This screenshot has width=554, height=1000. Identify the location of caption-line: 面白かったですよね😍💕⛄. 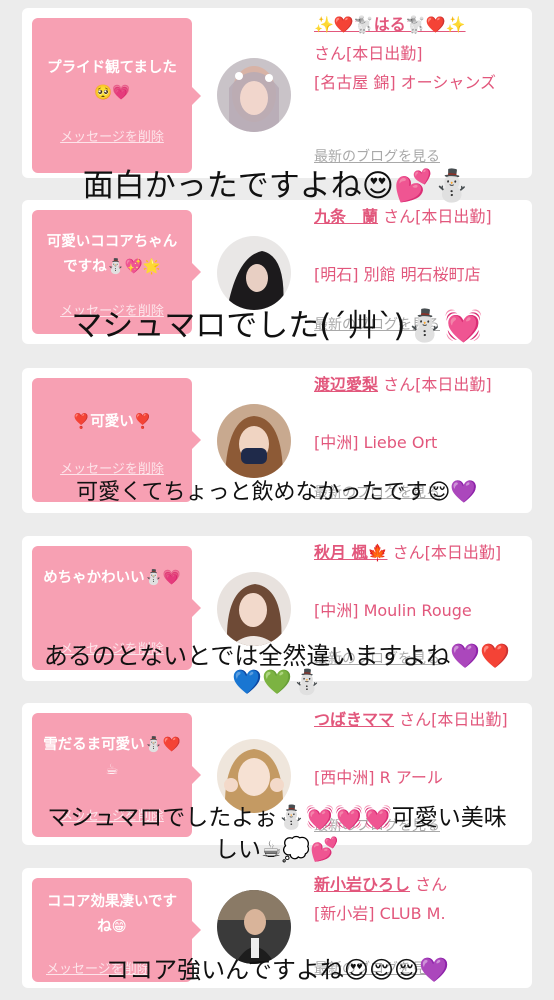
(277, 186).